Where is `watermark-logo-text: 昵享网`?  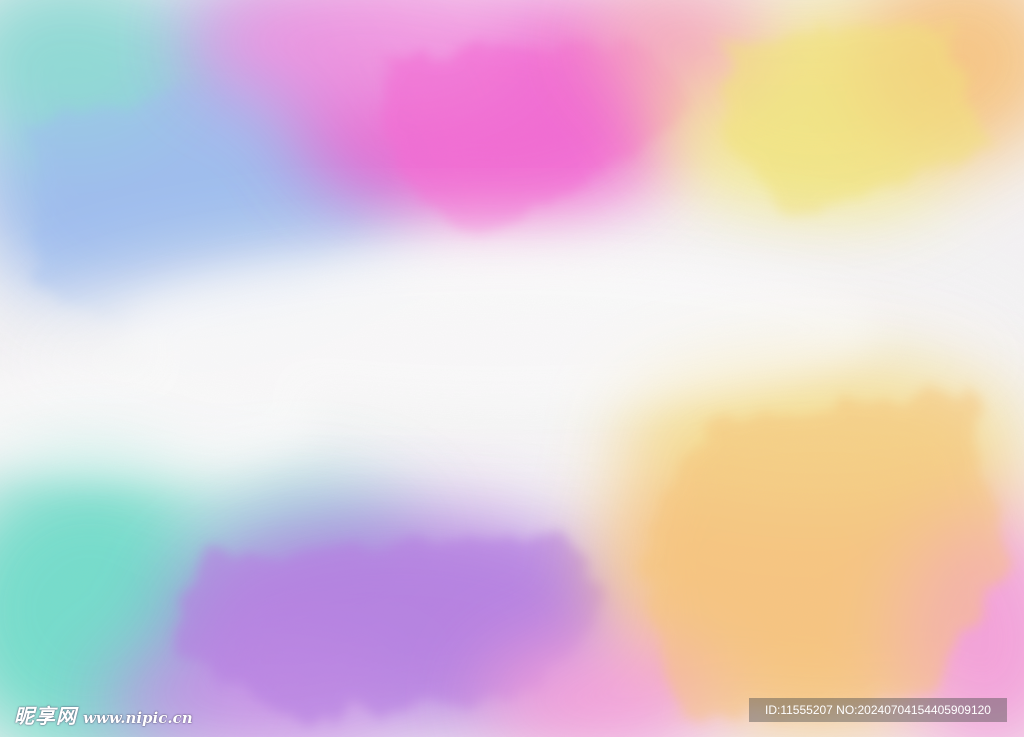
watermark-logo-text: 昵享网 is located at coordinates (45, 716).